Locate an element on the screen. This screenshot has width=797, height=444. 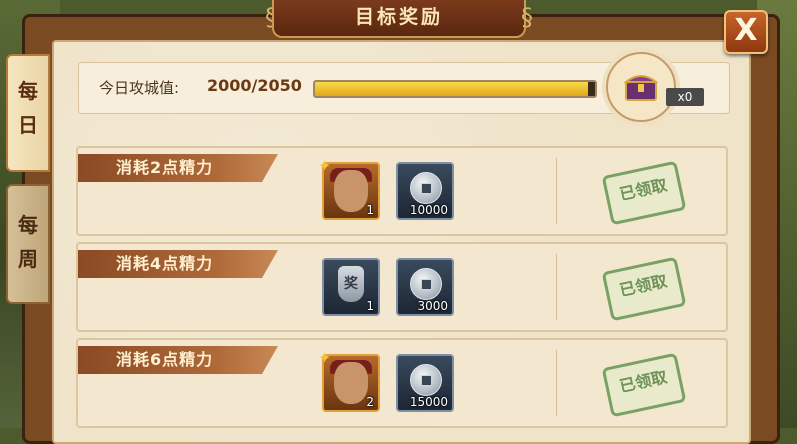
treasure-chest-icon is located at coordinates (641, 88).